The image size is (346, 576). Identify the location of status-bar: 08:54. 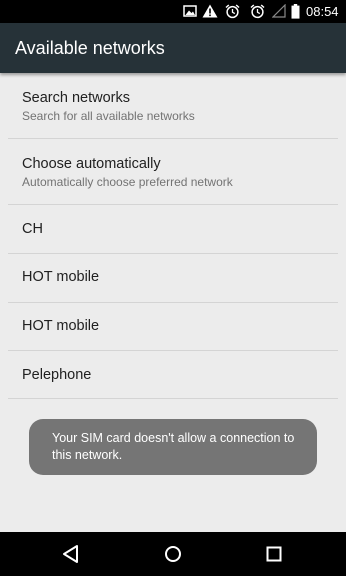
(173, 11).